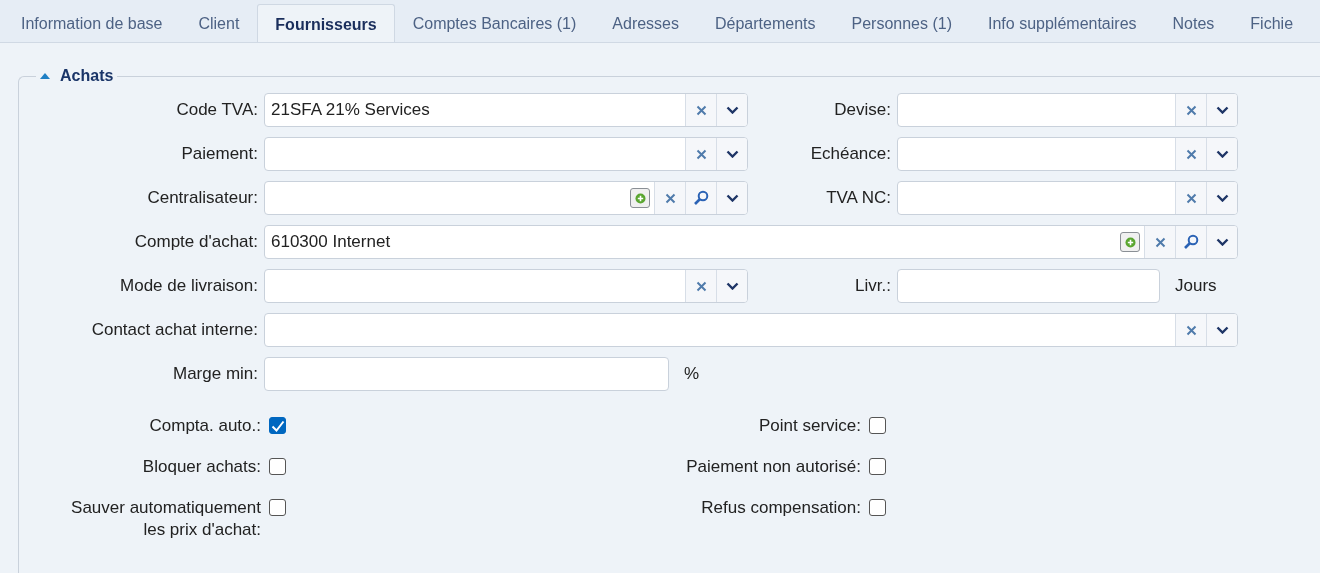  What do you see at coordinates (205, 426) in the screenshot?
I see `checkbox-label: Compta. auto.:` at bounding box center [205, 426].